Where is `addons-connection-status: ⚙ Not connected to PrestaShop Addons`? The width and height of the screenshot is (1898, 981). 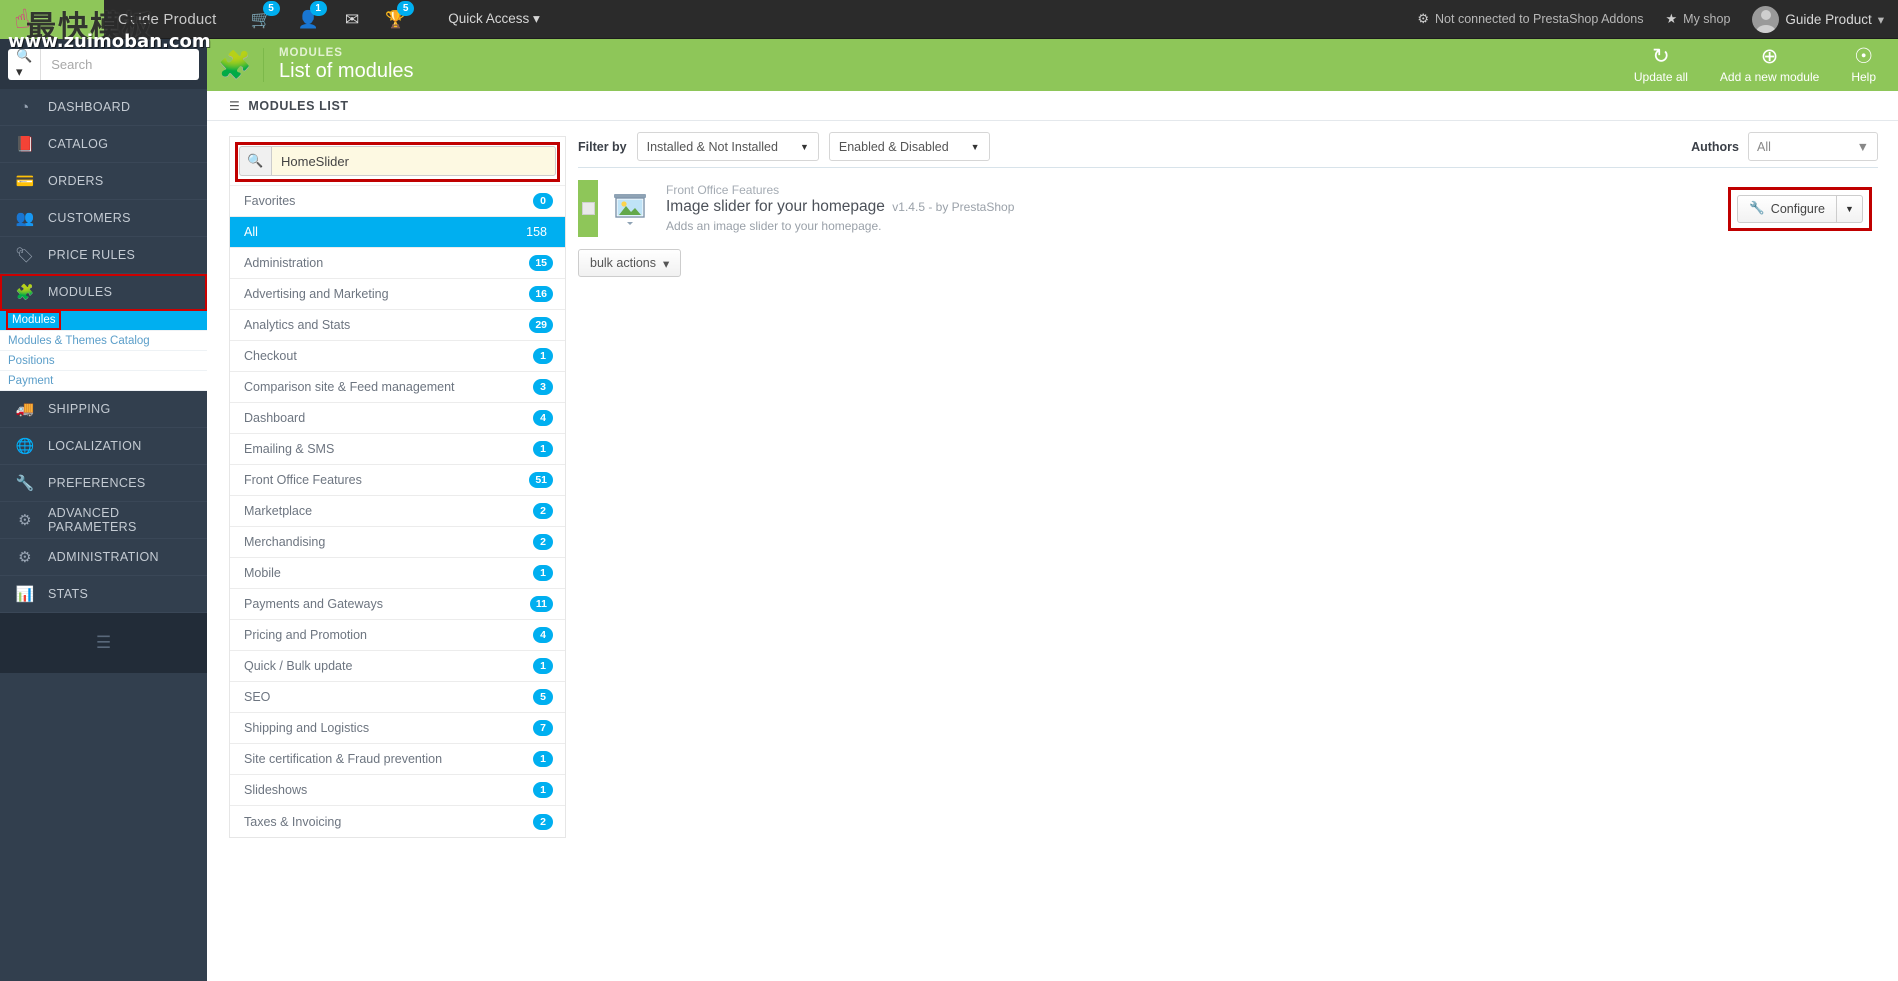 addons-connection-status: ⚙ Not connected to PrestaShop Addons is located at coordinates (1530, 19).